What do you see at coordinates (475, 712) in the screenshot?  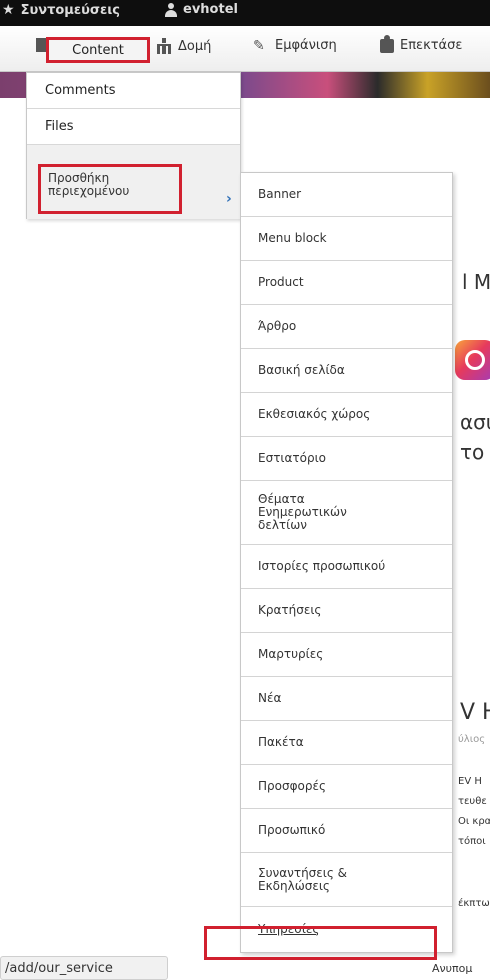 I see `page-heading-fragment: V H` at bounding box center [475, 712].